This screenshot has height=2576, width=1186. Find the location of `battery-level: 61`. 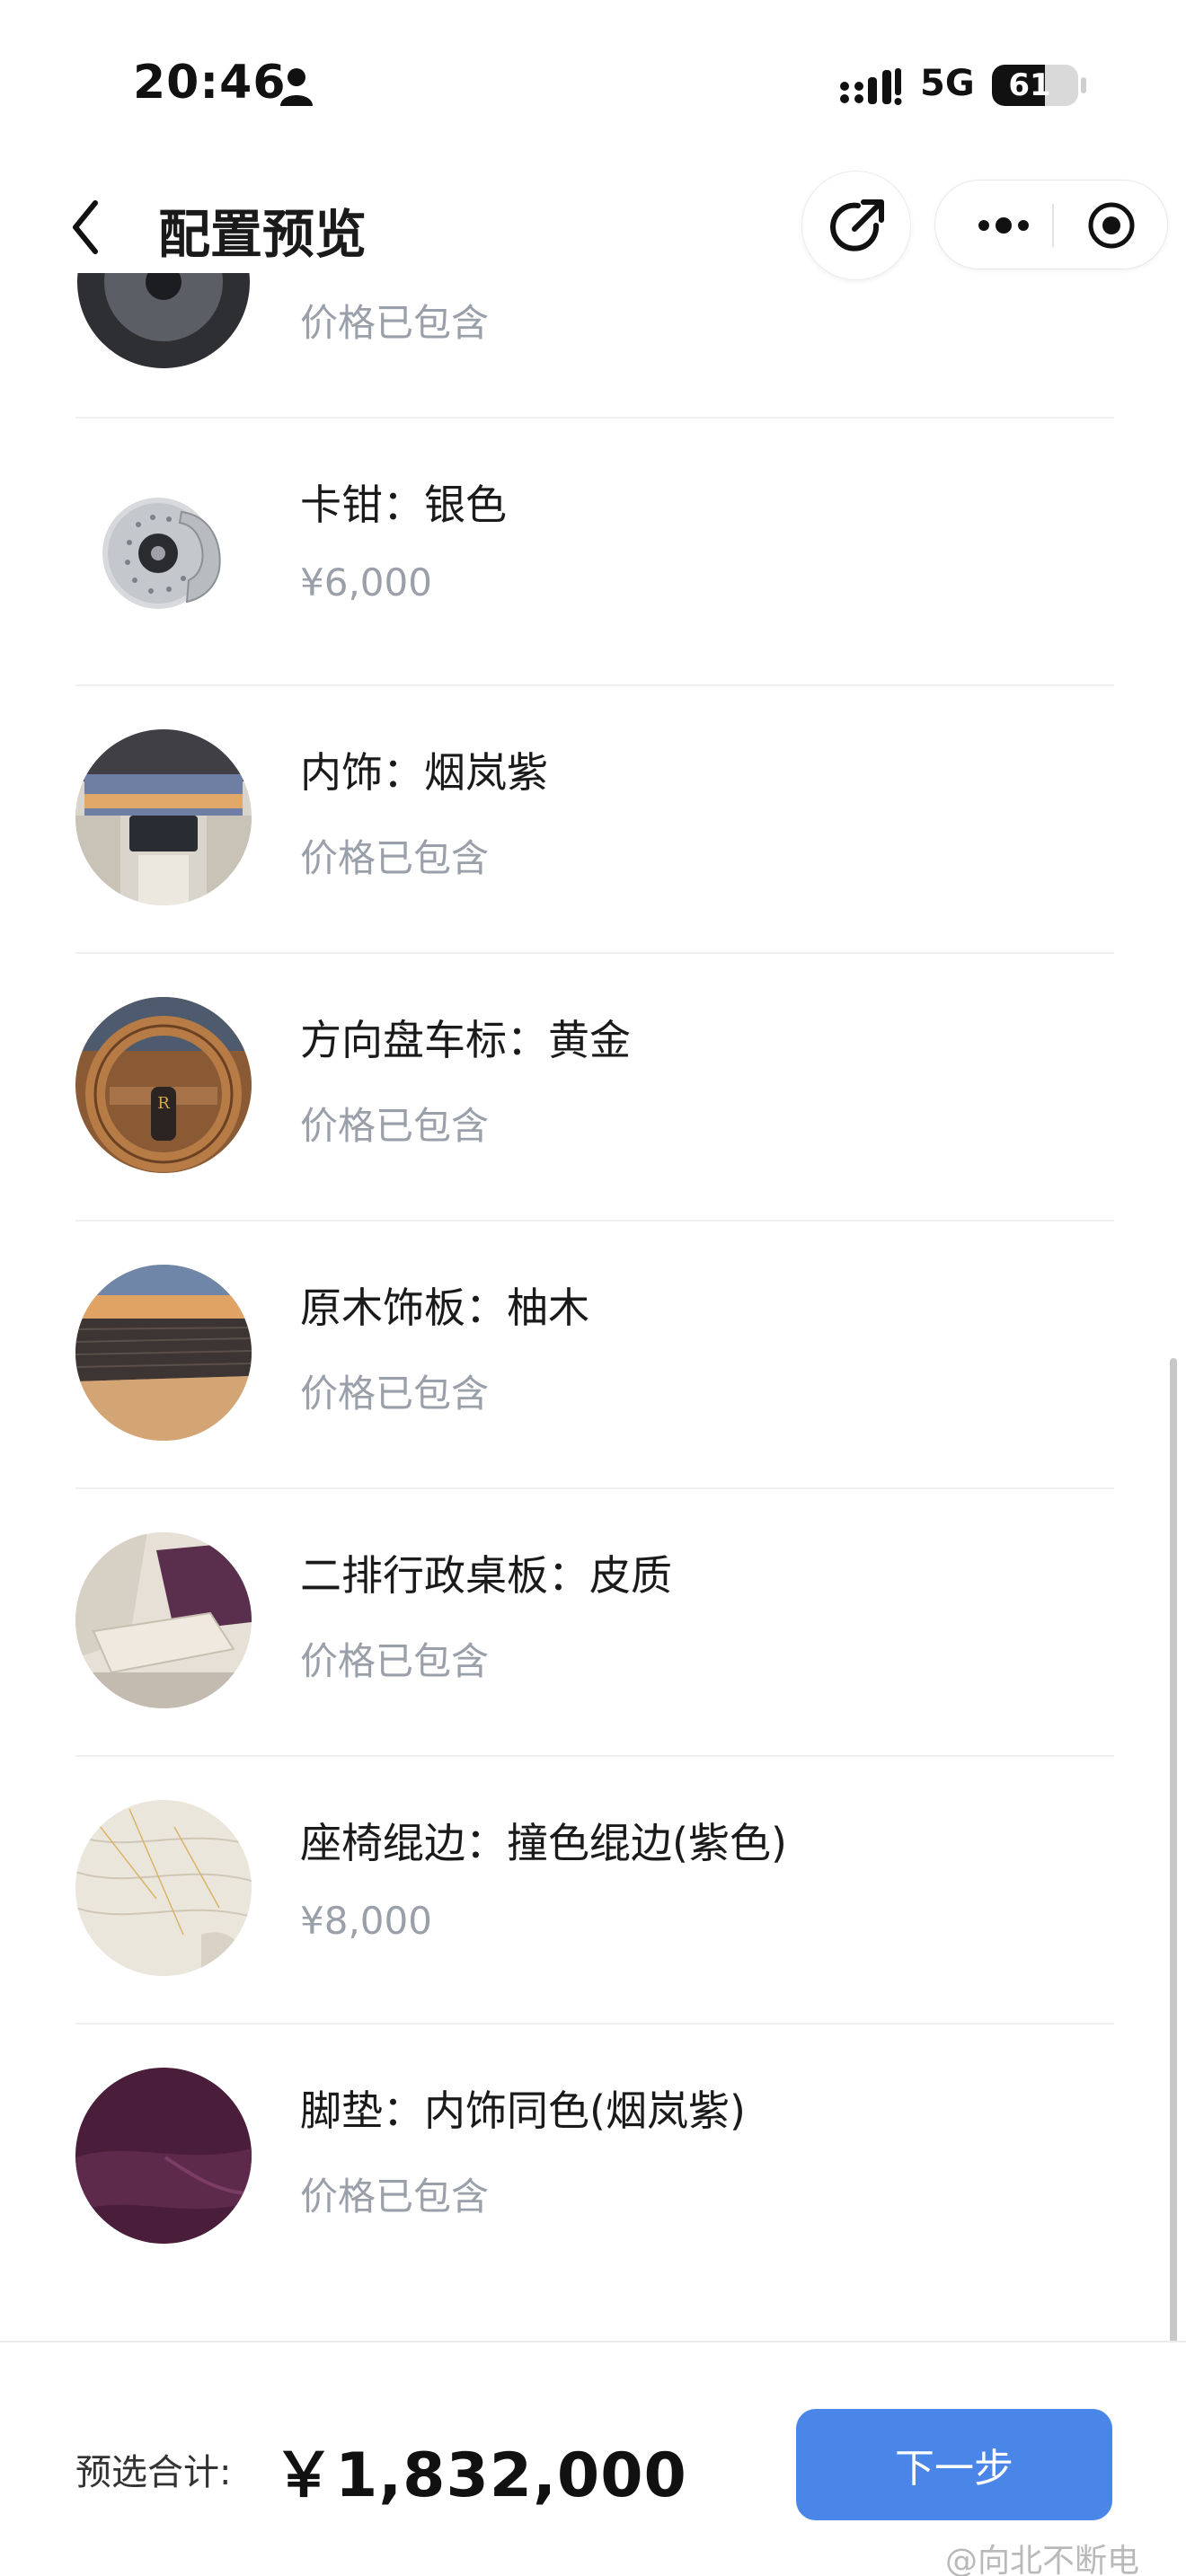

battery-level: 61 is located at coordinates (1029, 85).